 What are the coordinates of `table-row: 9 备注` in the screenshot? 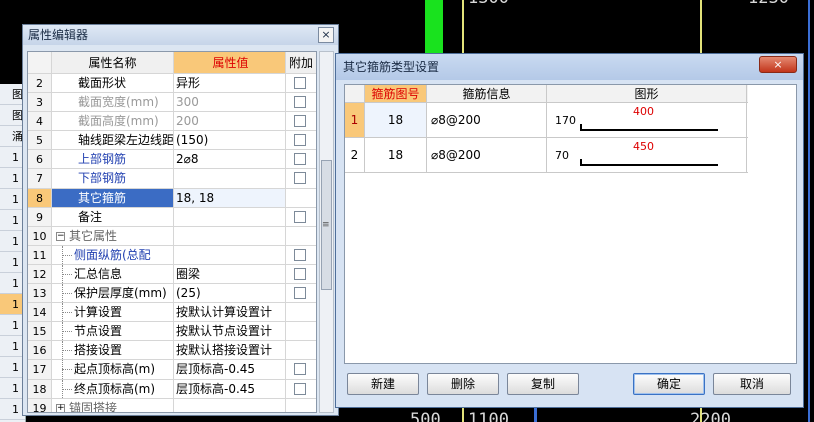 It's located at (172, 217).